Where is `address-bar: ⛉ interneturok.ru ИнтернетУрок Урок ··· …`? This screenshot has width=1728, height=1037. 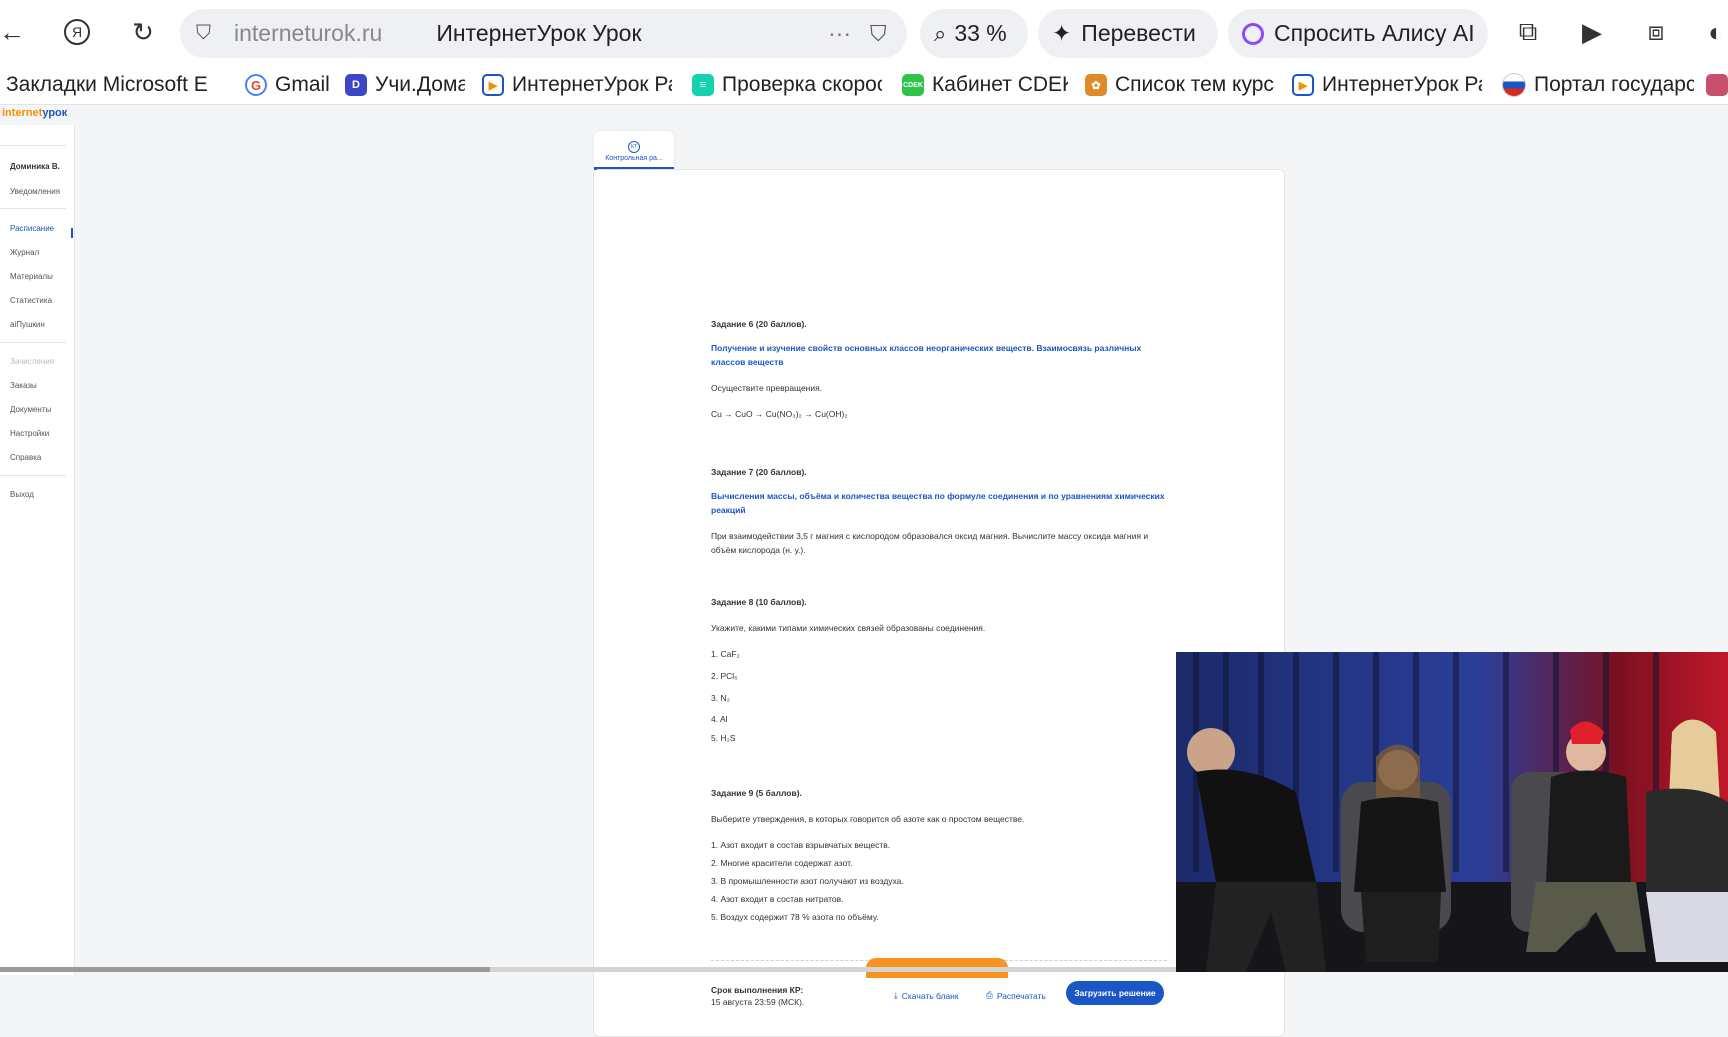 address-bar: ⛉ interneturok.ru ИнтернетУрок Урок ··· … is located at coordinates (543, 33).